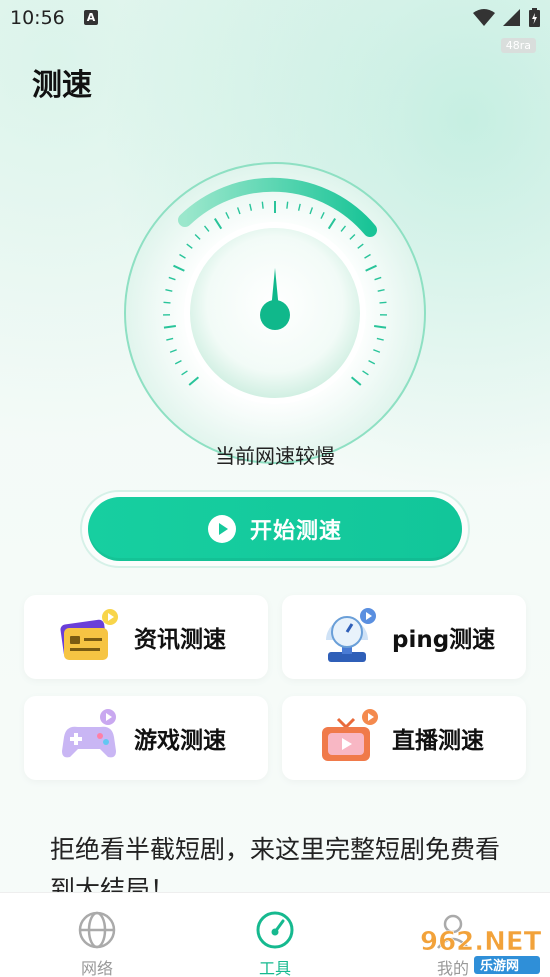 This screenshot has height=977, width=550. I want to click on gamepad-icon, so click(89, 733).